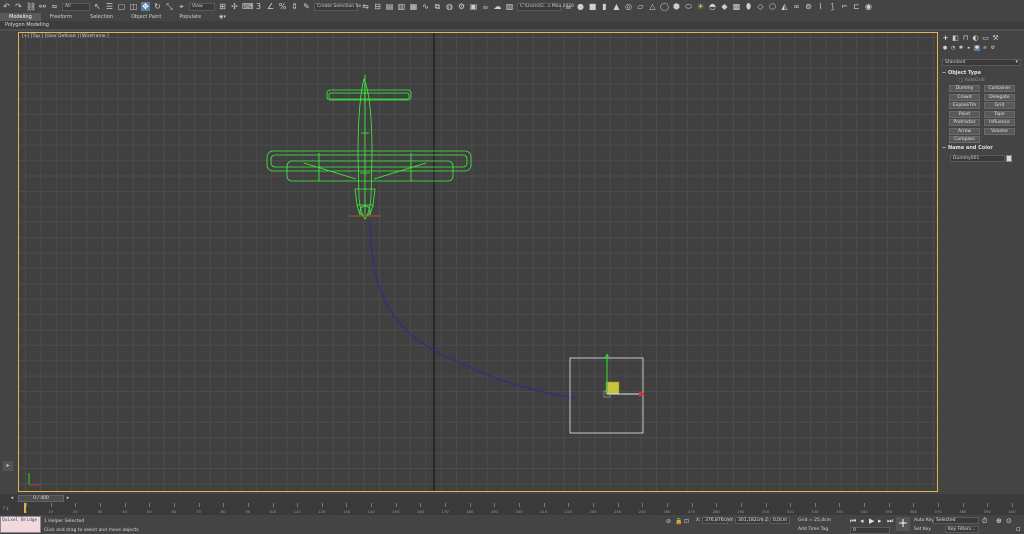 The height and width of the screenshot is (534, 1024). I want to click on create-teapot-icon: ☕, so click(568, 6).